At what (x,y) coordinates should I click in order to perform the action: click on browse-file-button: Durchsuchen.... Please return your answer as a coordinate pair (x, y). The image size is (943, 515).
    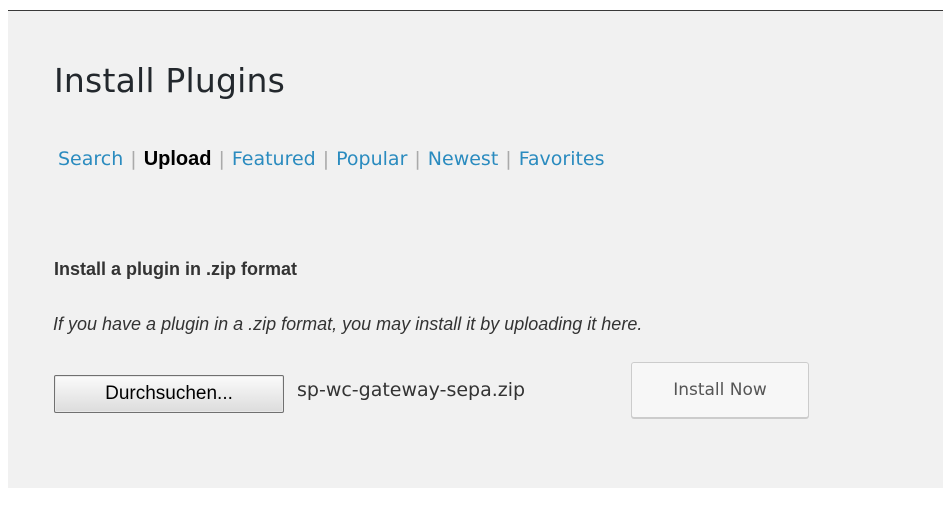
    Looking at the image, I should click on (169, 394).